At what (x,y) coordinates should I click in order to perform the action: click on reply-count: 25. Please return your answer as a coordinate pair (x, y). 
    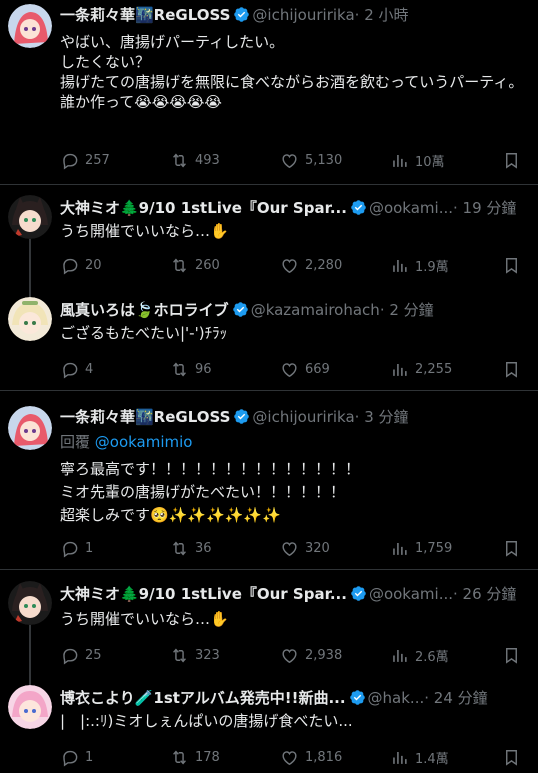
    Looking at the image, I should click on (93, 655).